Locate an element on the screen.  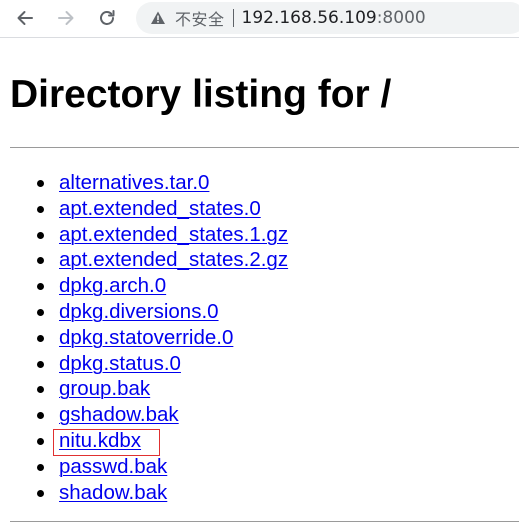
list-item: apt.extended_states.0 is located at coordinates (144, 209).